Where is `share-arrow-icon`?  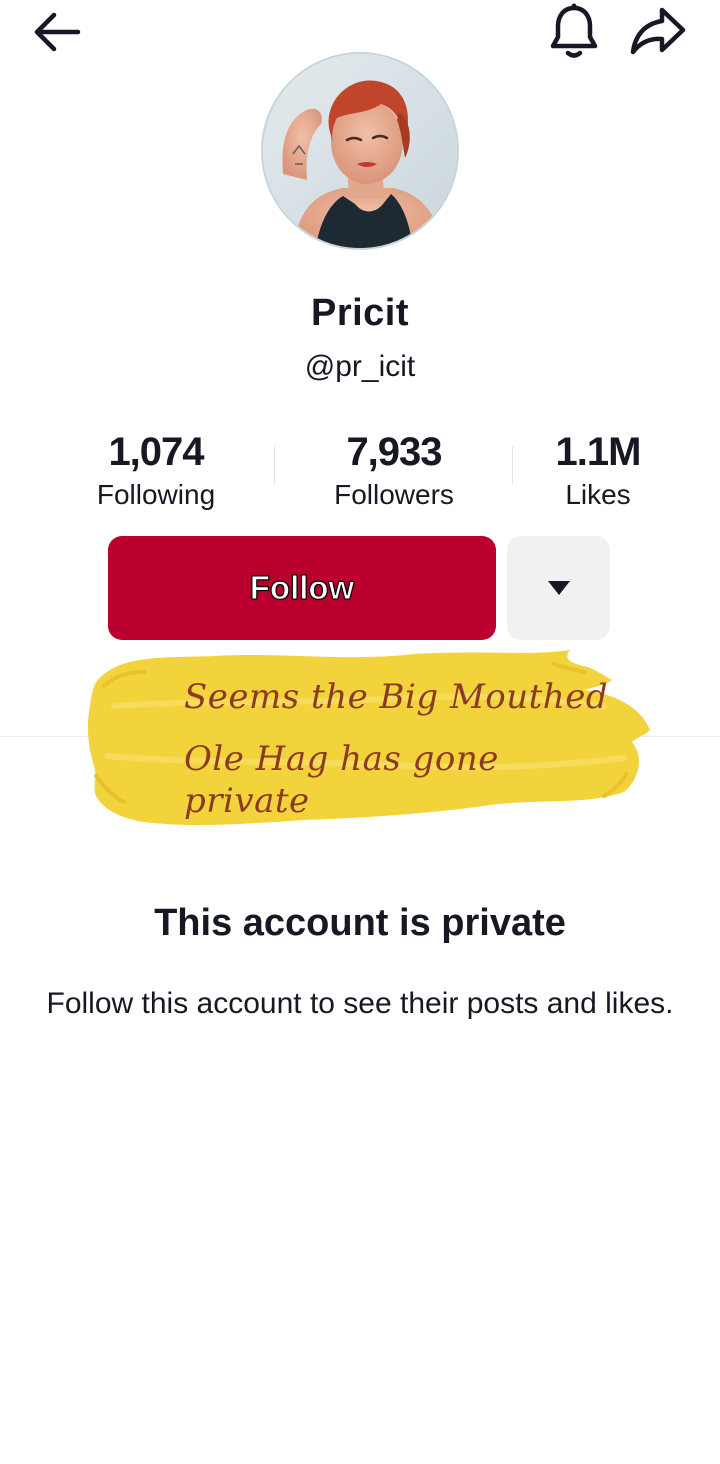
share-arrow-icon is located at coordinates (658, 31).